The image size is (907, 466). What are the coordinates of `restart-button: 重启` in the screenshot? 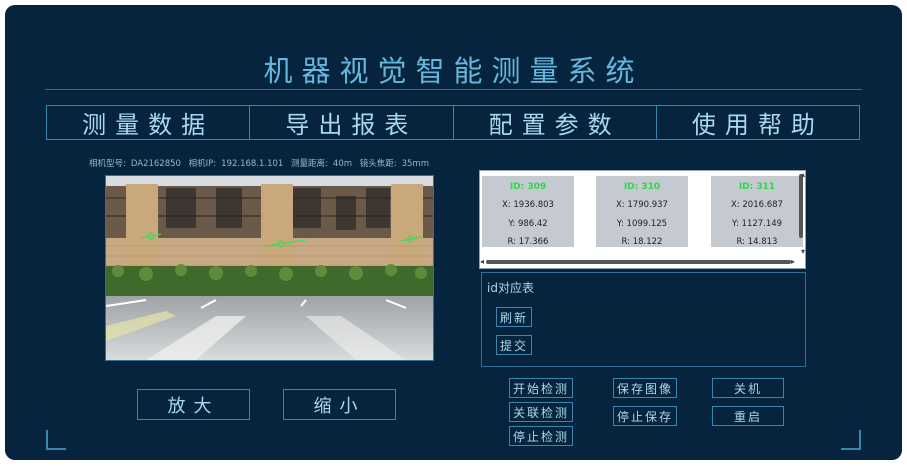 It's located at (748, 416).